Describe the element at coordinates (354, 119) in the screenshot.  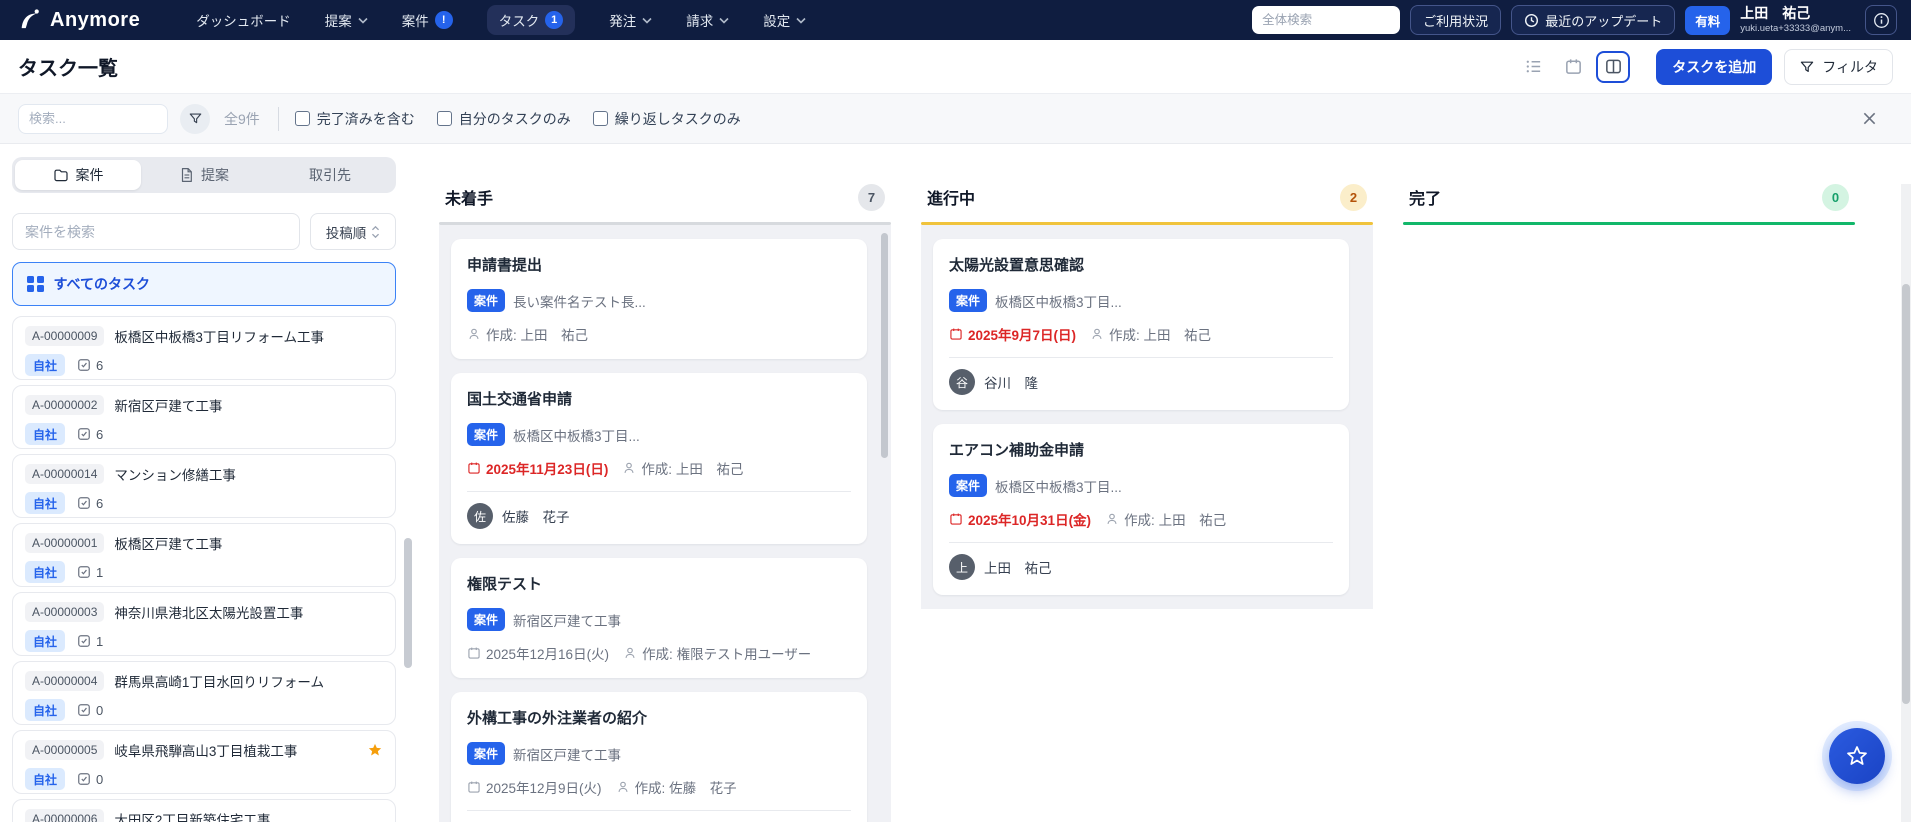
I see `checkbox-include-completed: 完了済みを含む` at that location.